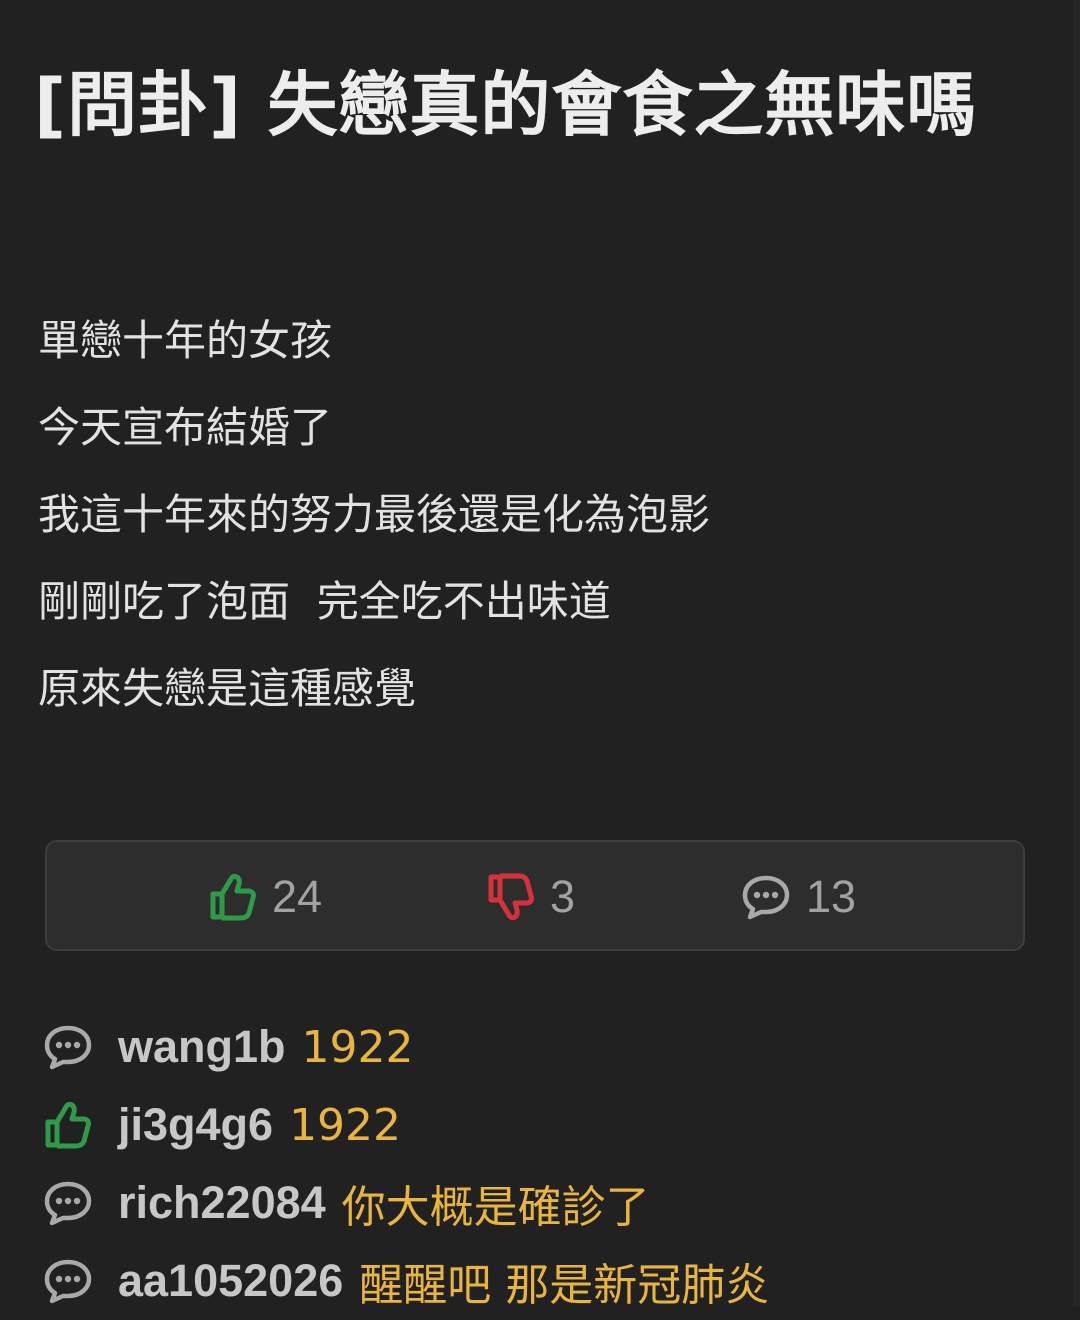 The width and height of the screenshot is (1080, 1320). What do you see at coordinates (506, 105) in the screenshot?
I see `post-title: [問卦] 失戀真的會食之無味嗎` at bounding box center [506, 105].